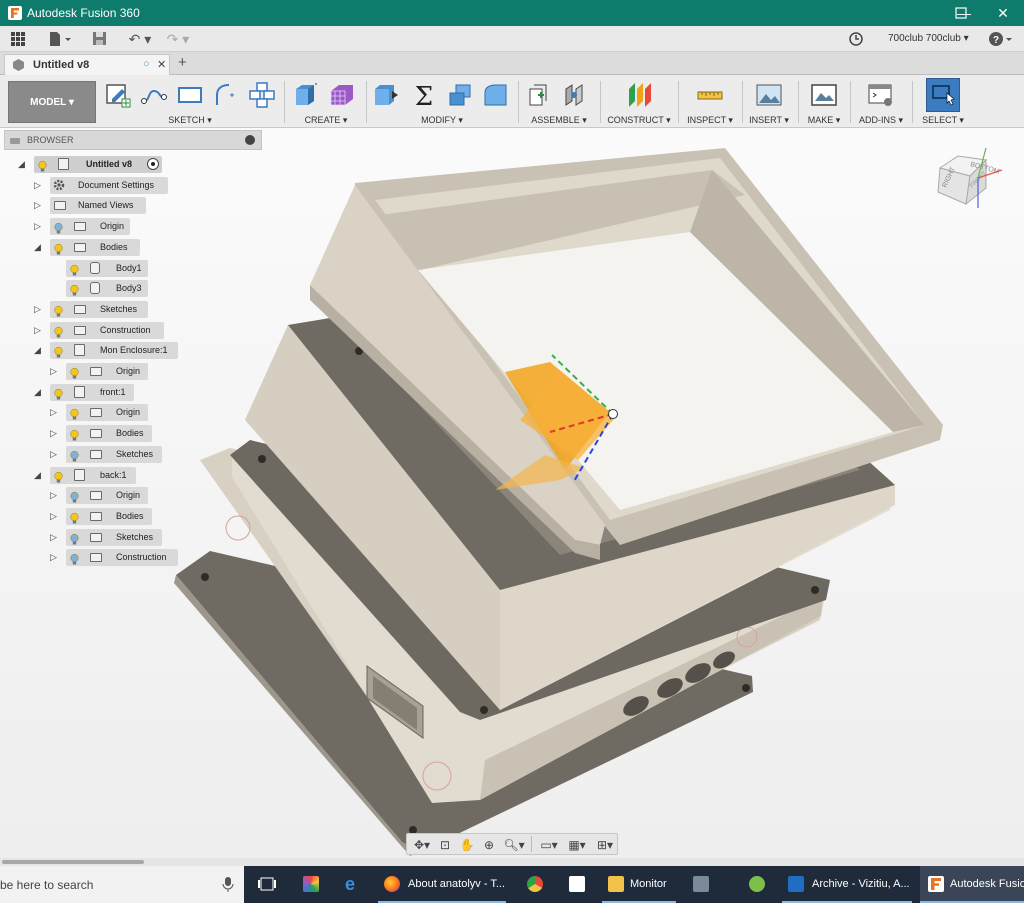  I want to click on browser-tree-item: ▷ Bodies, so click(130, 433).